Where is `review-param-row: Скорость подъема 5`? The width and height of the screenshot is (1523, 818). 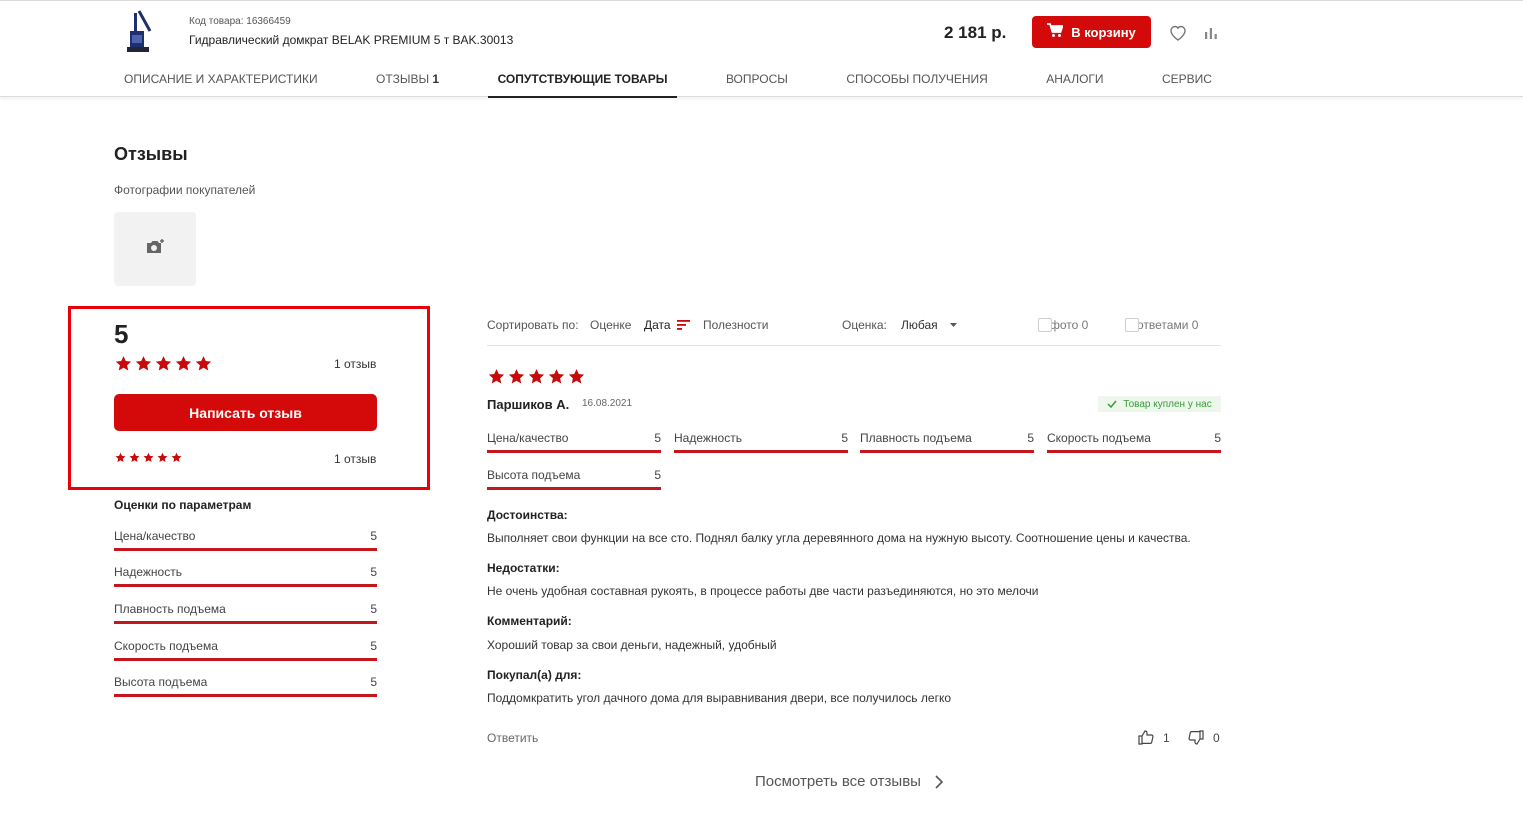
review-param-row: Скорость подъема 5 is located at coordinates (1134, 442).